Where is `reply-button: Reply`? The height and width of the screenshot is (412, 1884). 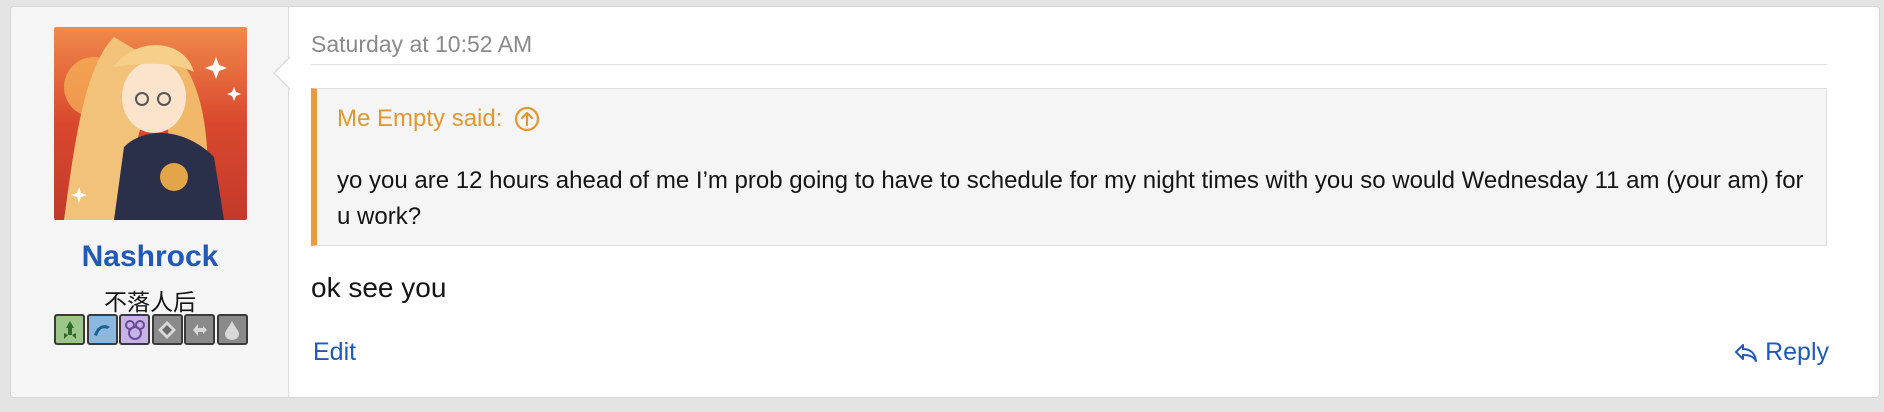 reply-button: Reply is located at coordinates (1781, 352).